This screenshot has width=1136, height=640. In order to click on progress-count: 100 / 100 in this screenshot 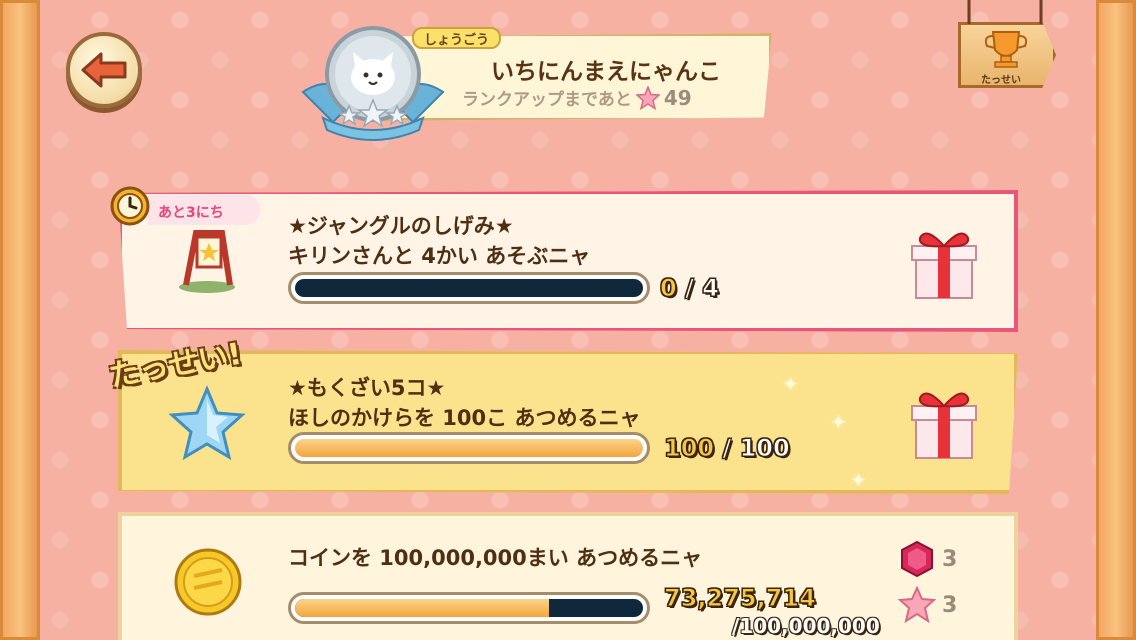, I will do `click(726, 448)`.